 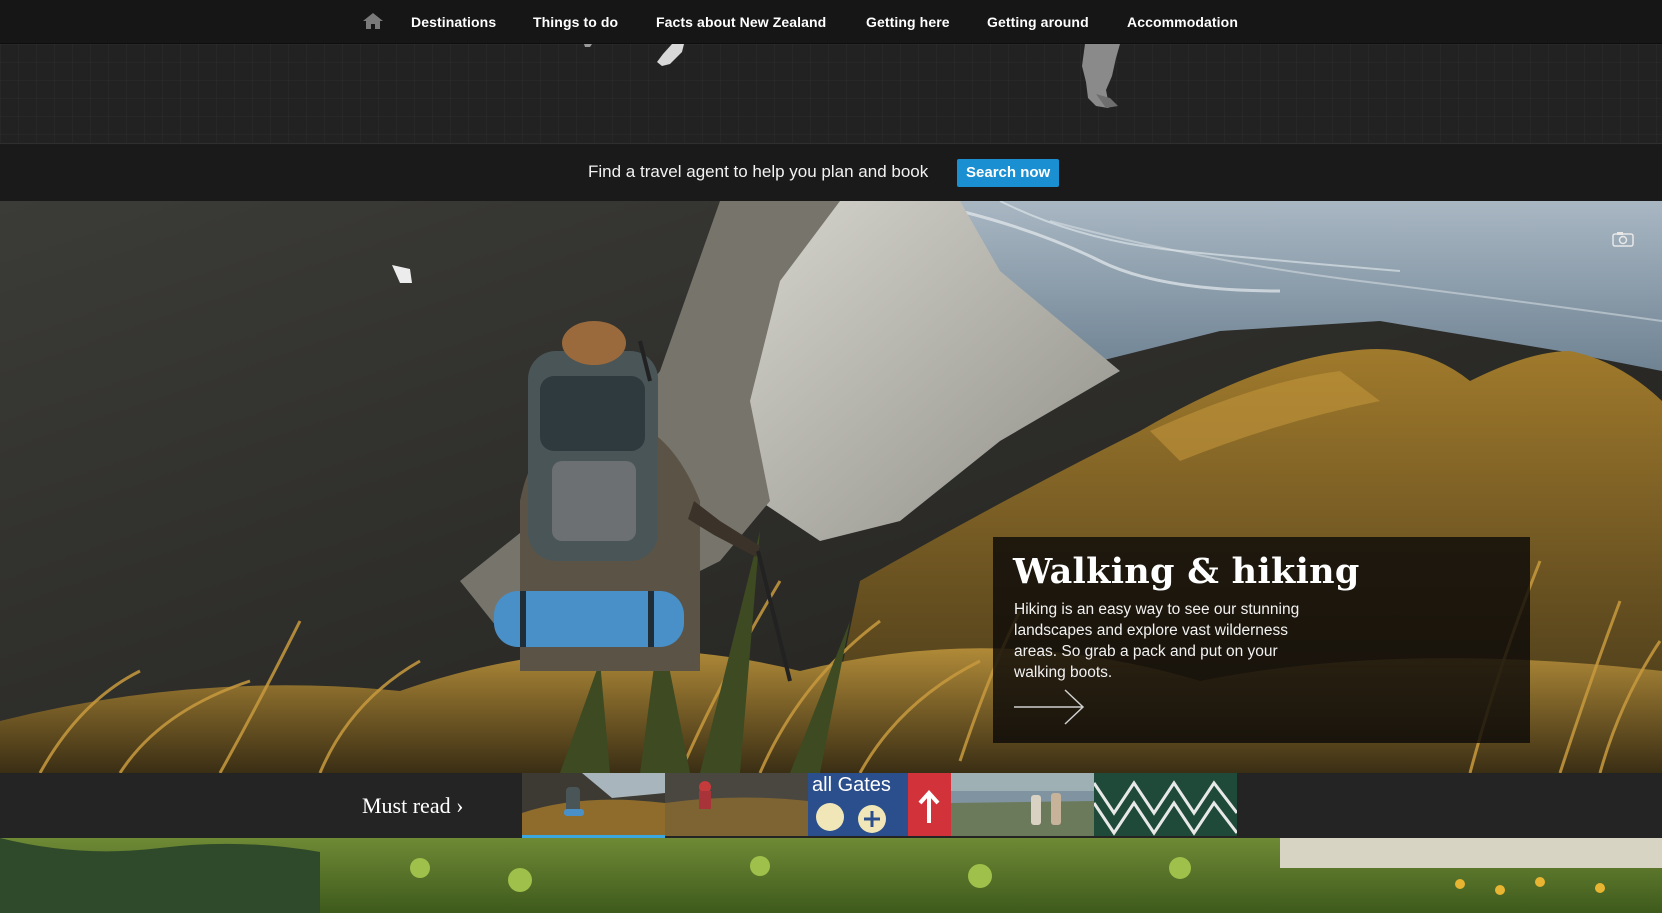 I want to click on thumbnail-hiker-ridge, so click(x=593, y=805).